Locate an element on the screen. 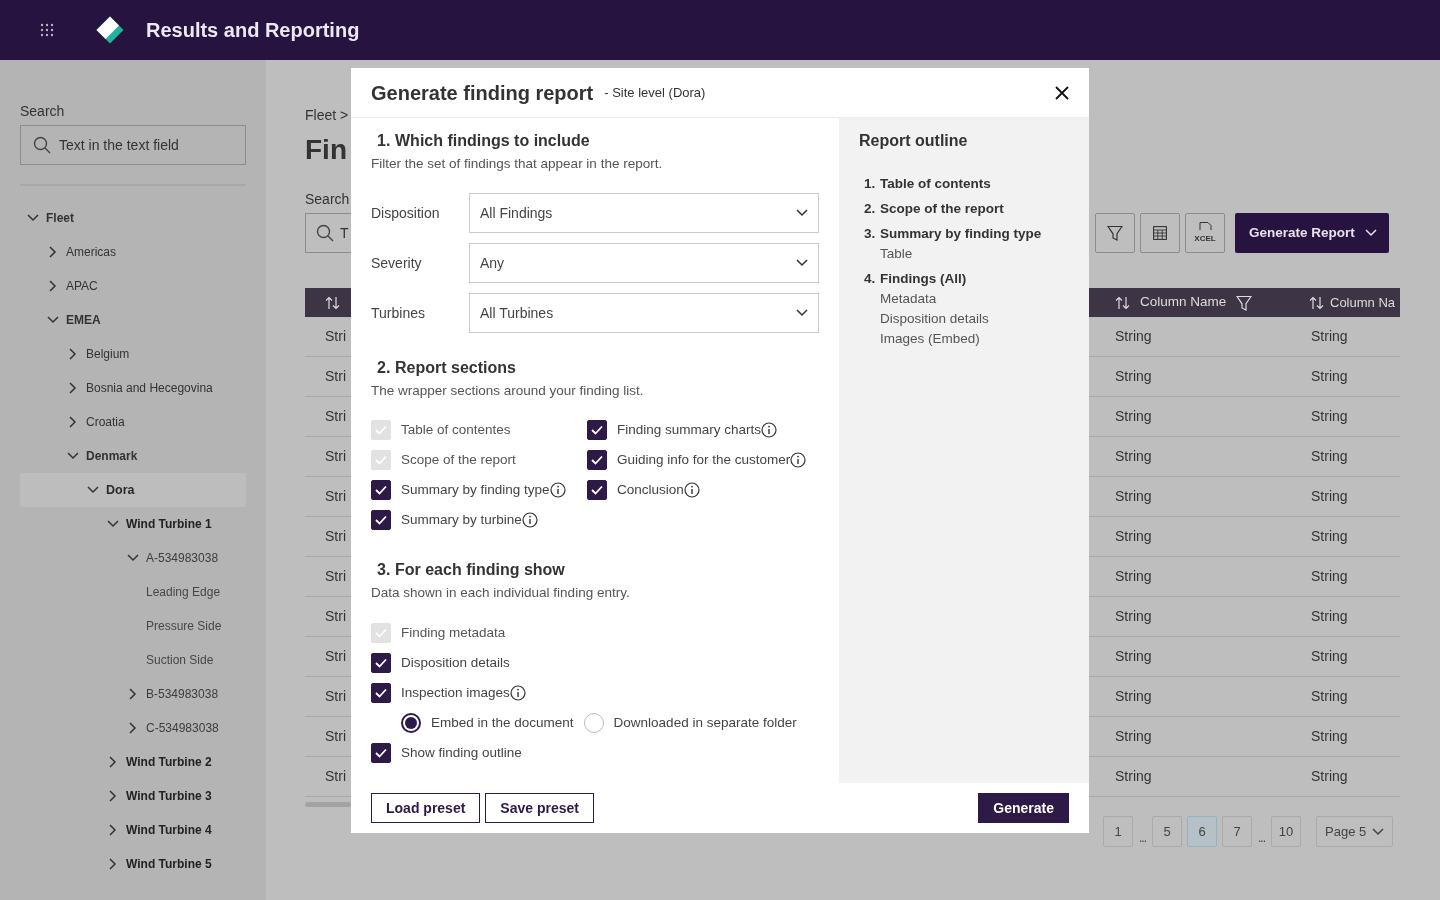 The height and width of the screenshot is (900, 1440). dropdown: Any is located at coordinates (644, 263).